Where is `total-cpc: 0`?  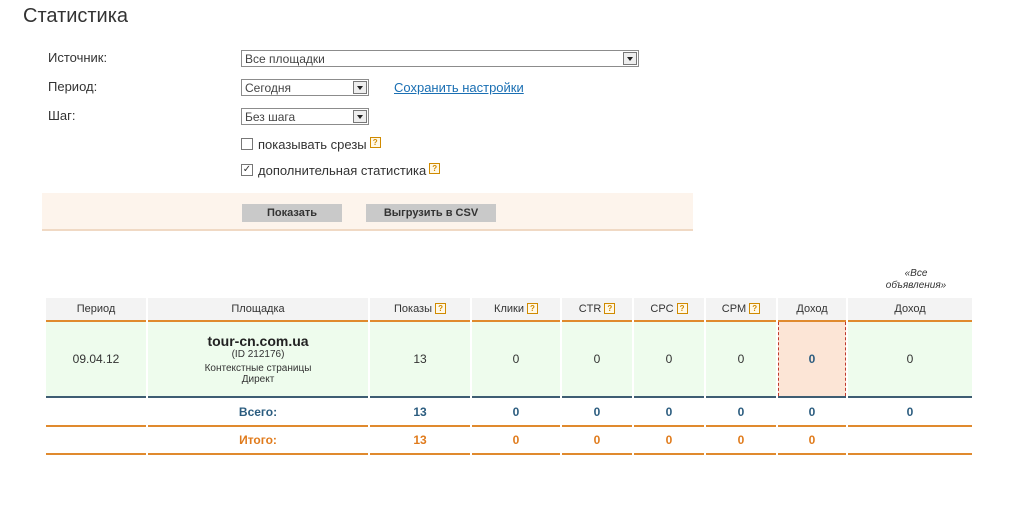 total-cpc: 0 is located at coordinates (669, 411).